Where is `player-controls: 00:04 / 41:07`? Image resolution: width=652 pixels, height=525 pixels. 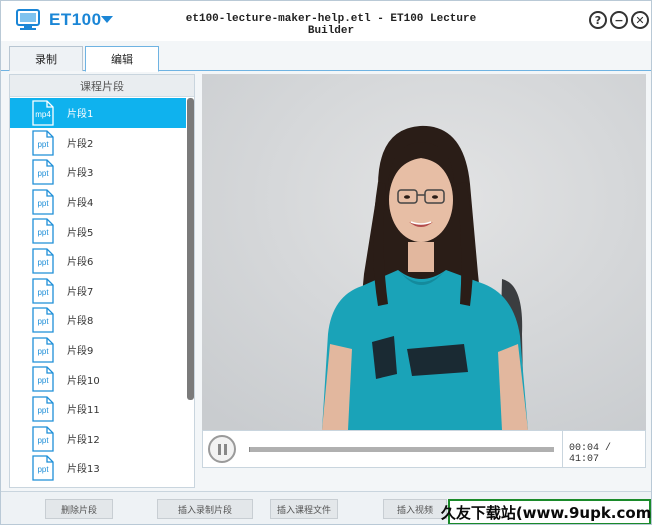 player-controls: 00:04 / 41:07 is located at coordinates (424, 449).